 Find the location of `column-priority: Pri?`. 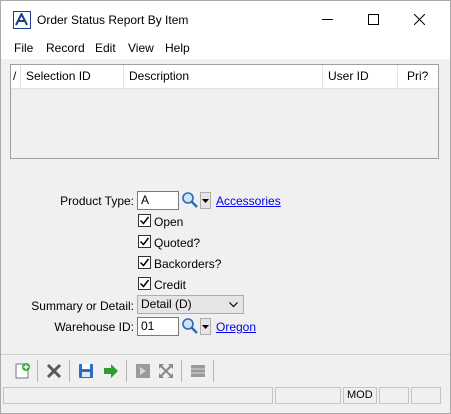

column-priority: Pri? is located at coordinates (418, 76).